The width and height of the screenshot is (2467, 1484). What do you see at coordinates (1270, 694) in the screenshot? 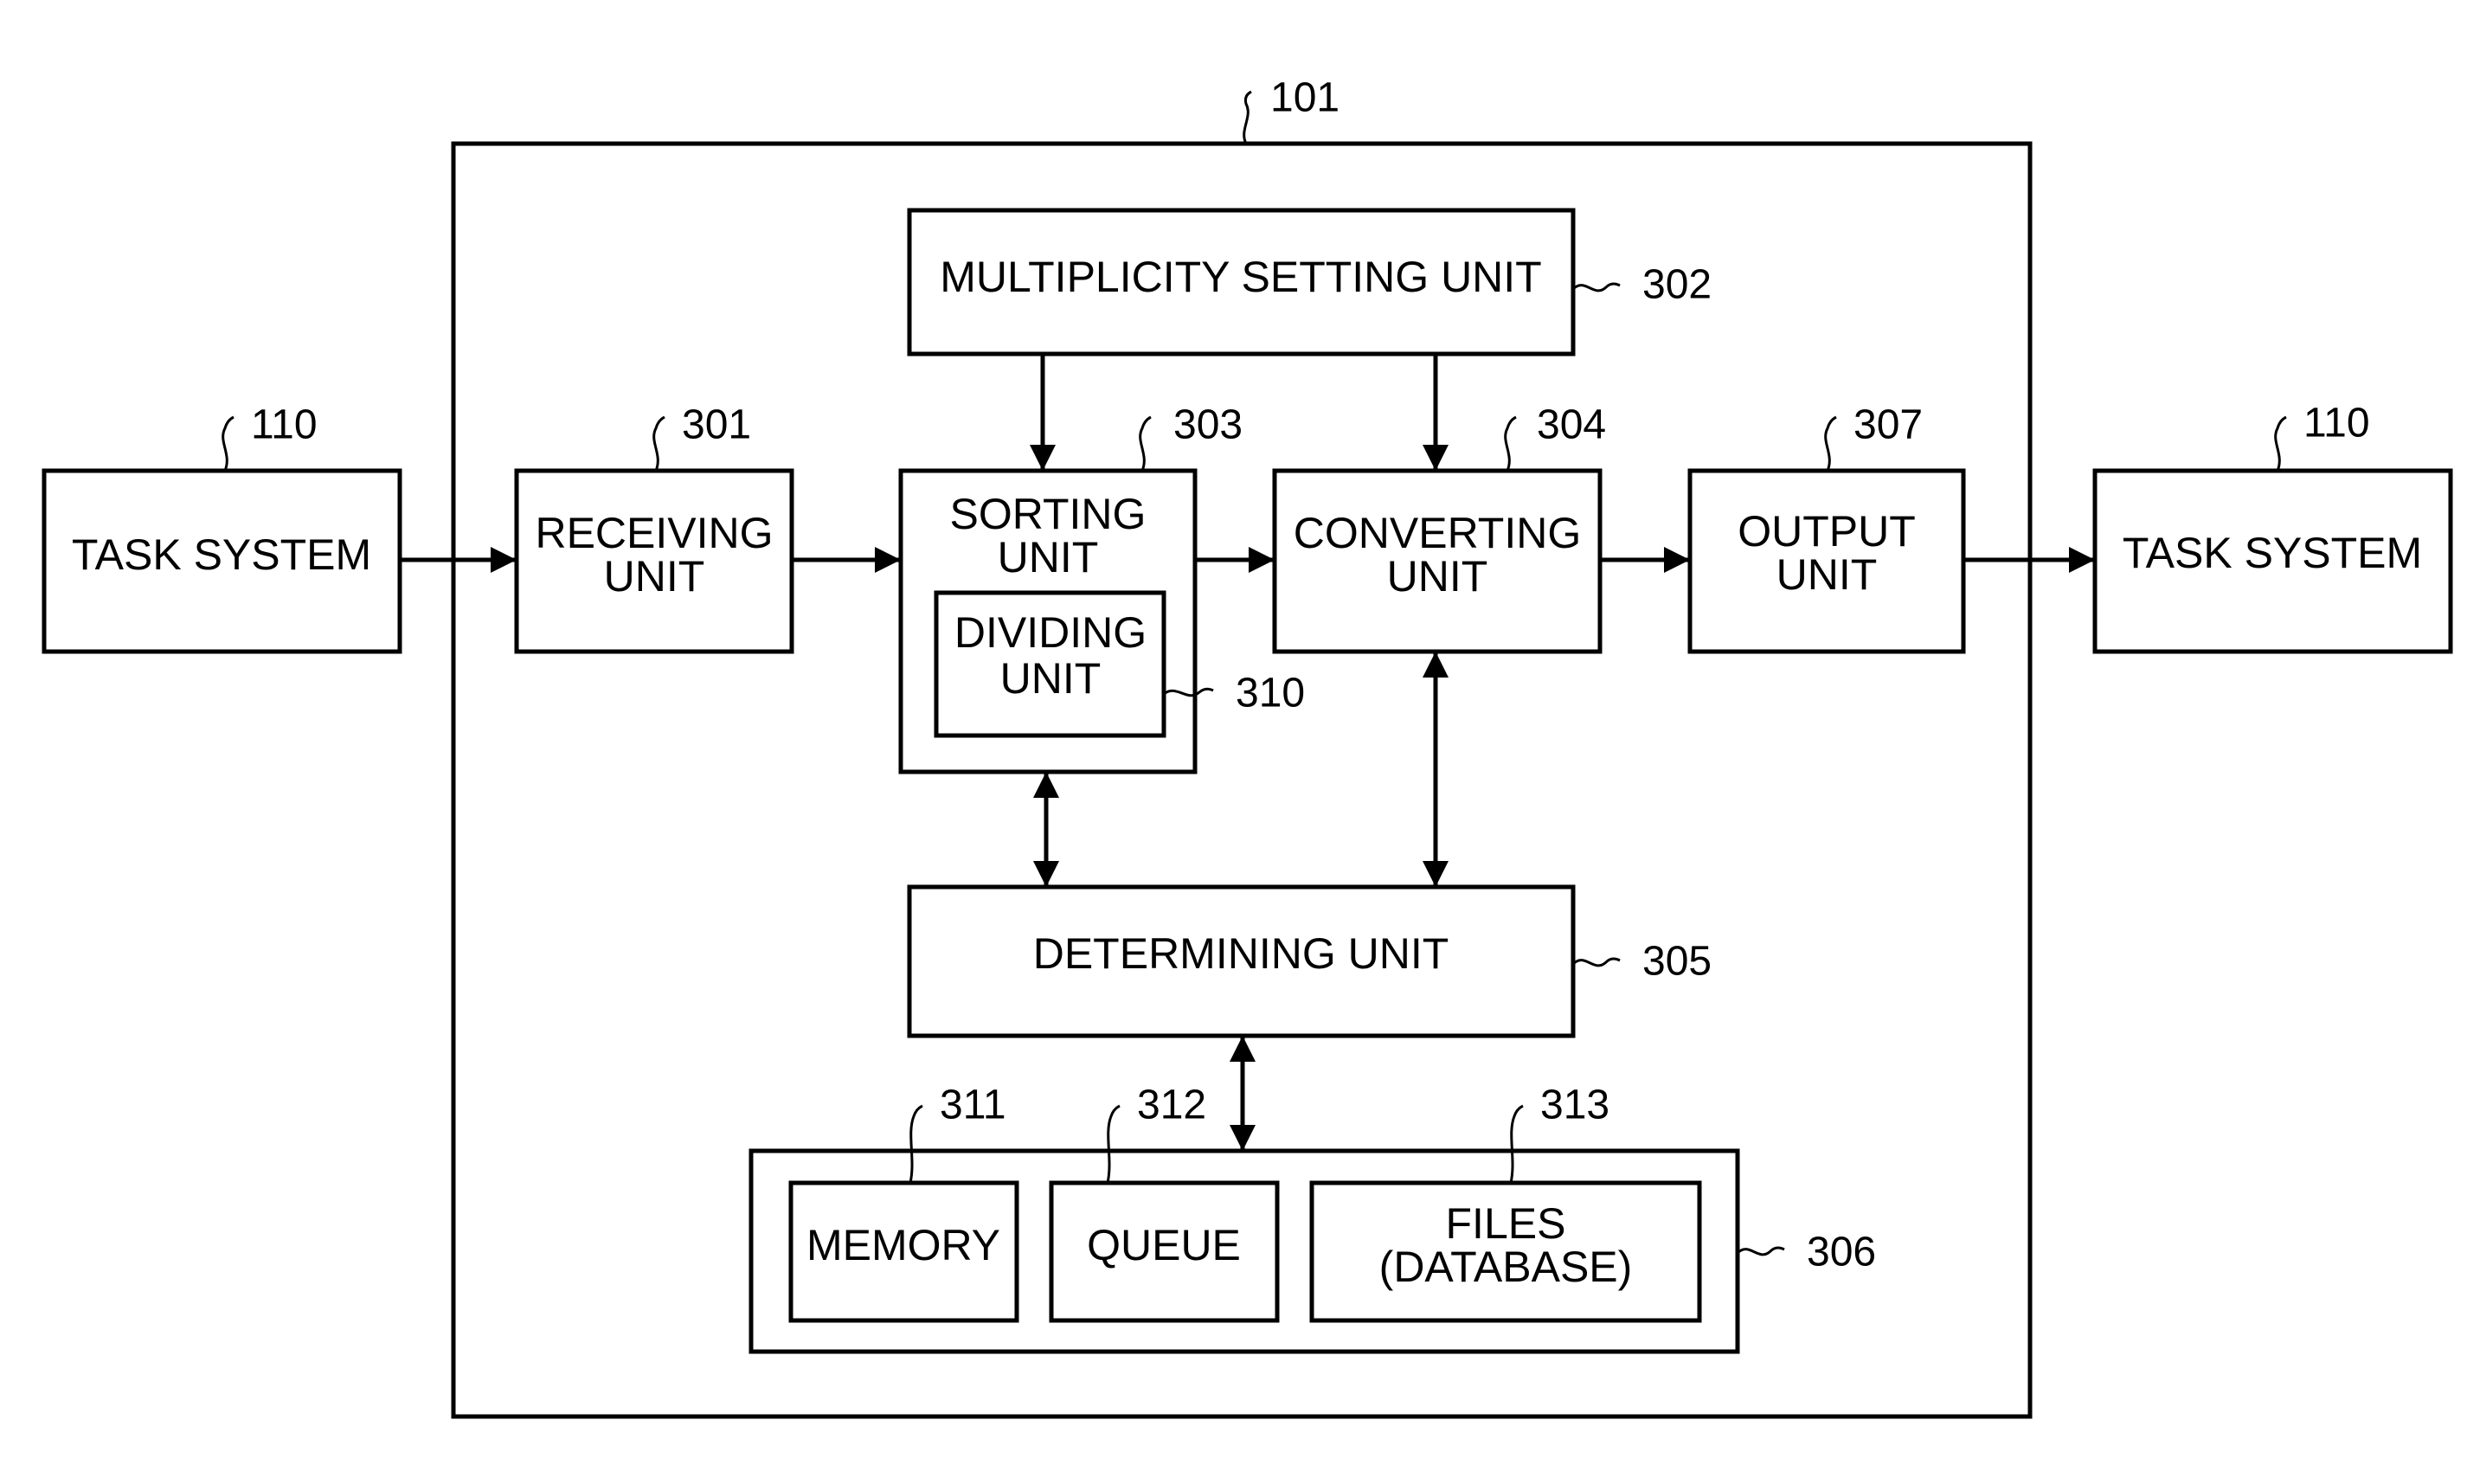
I see `ref-label: 310` at bounding box center [1270, 694].